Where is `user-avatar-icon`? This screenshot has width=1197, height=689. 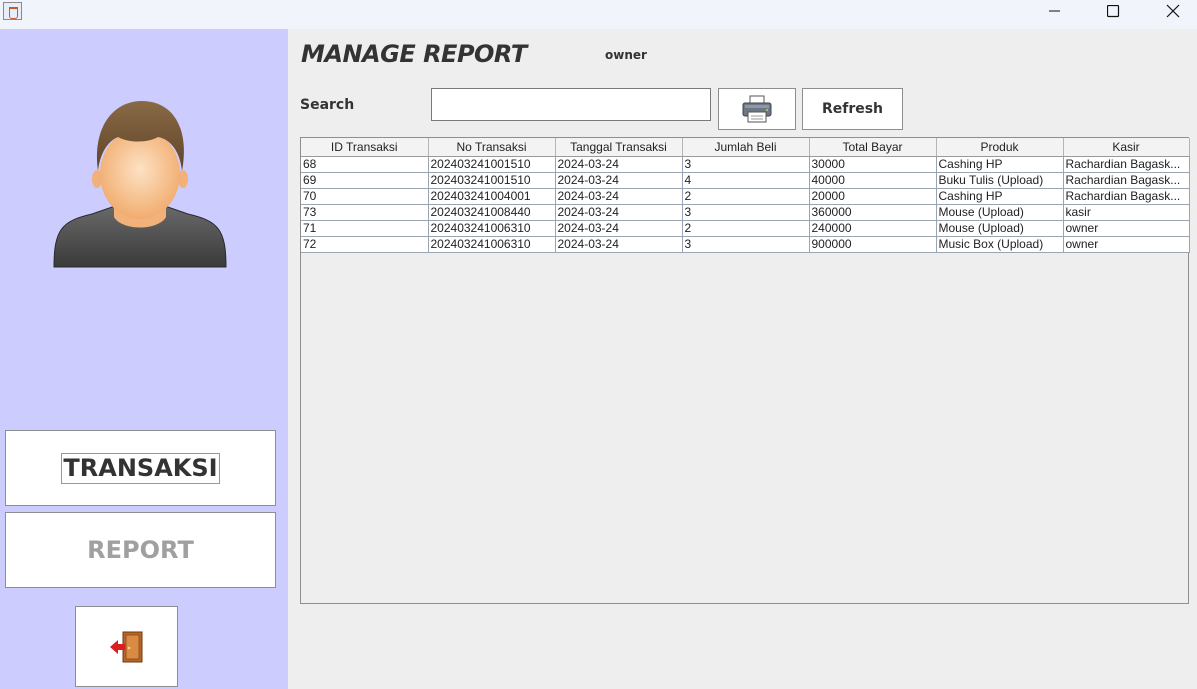
user-avatar-icon is located at coordinates (140, 184).